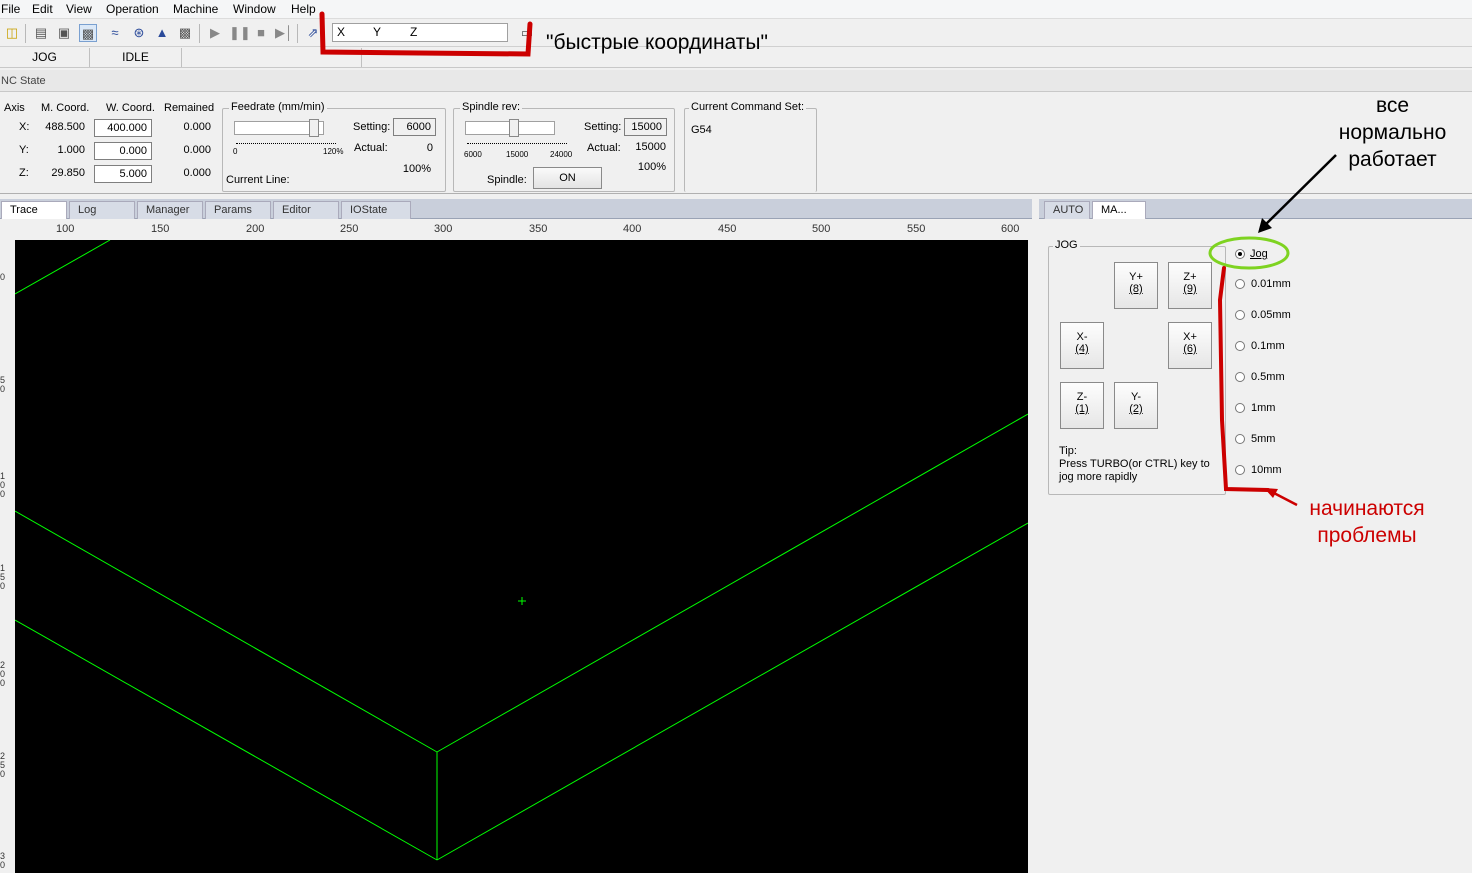 The width and height of the screenshot is (1472, 873). What do you see at coordinates (1367, 508) in the screenshot?
I see `problem-annotation-line: начинаются` at bounding box center [1367, 508].